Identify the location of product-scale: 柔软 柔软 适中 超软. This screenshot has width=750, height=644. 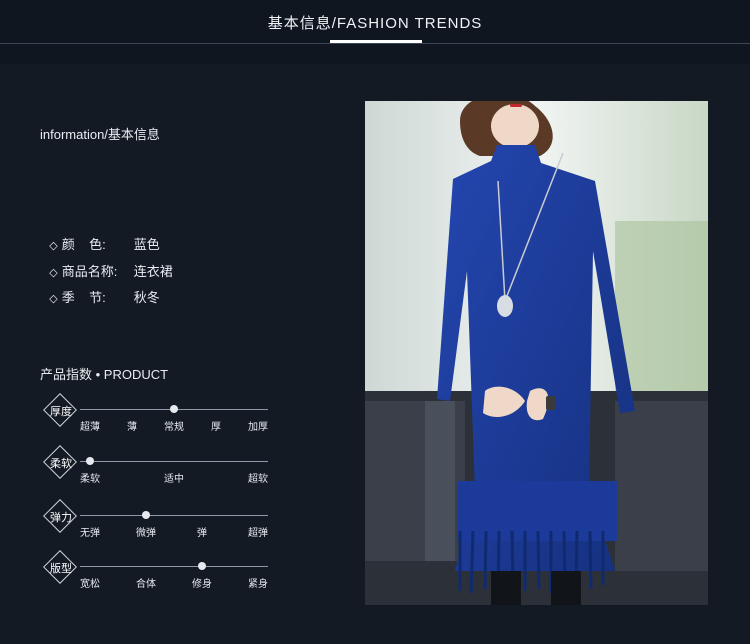
(158, 465).